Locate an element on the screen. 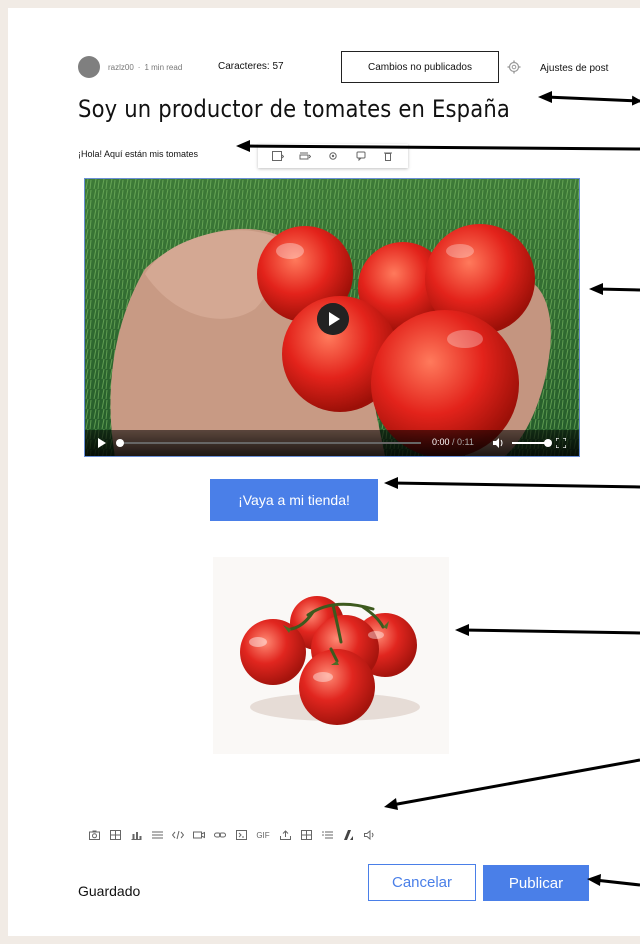 This screenshot has height=944, width=640. post-title: Soy un productor de tomates en España is located at coordinates (294, 109).